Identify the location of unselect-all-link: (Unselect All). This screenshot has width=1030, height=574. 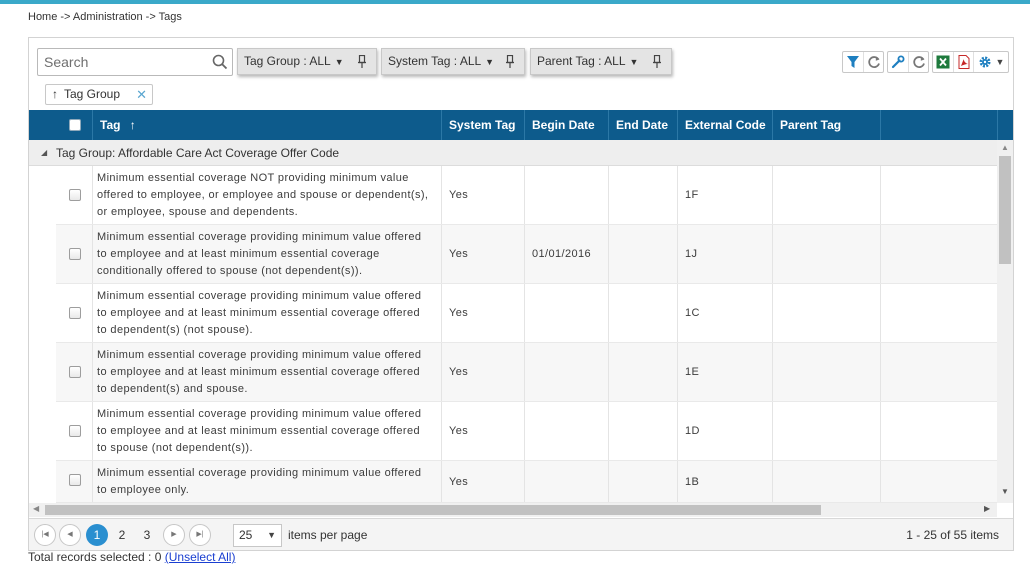
(200, 557).